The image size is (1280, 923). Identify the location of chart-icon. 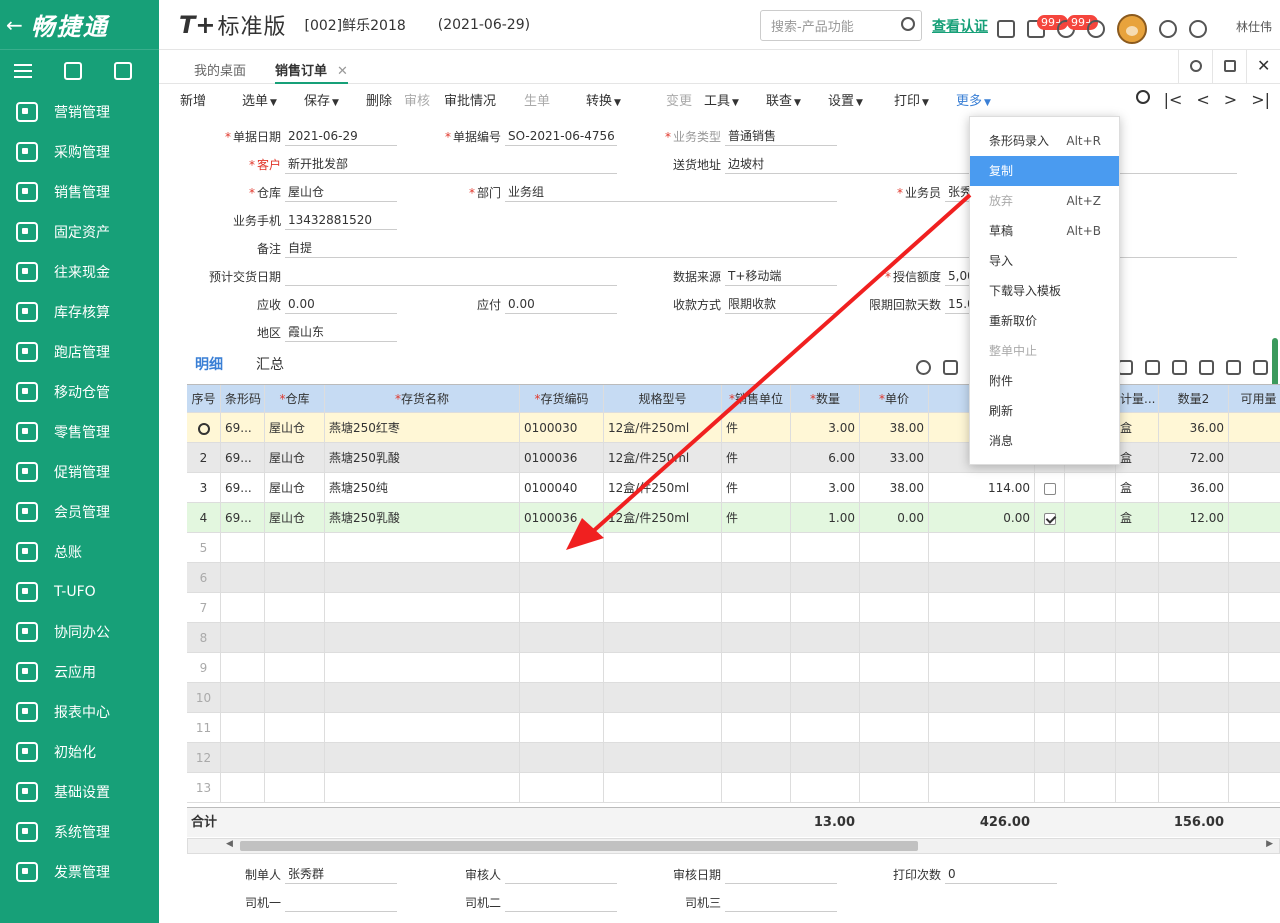
(1152, 367).